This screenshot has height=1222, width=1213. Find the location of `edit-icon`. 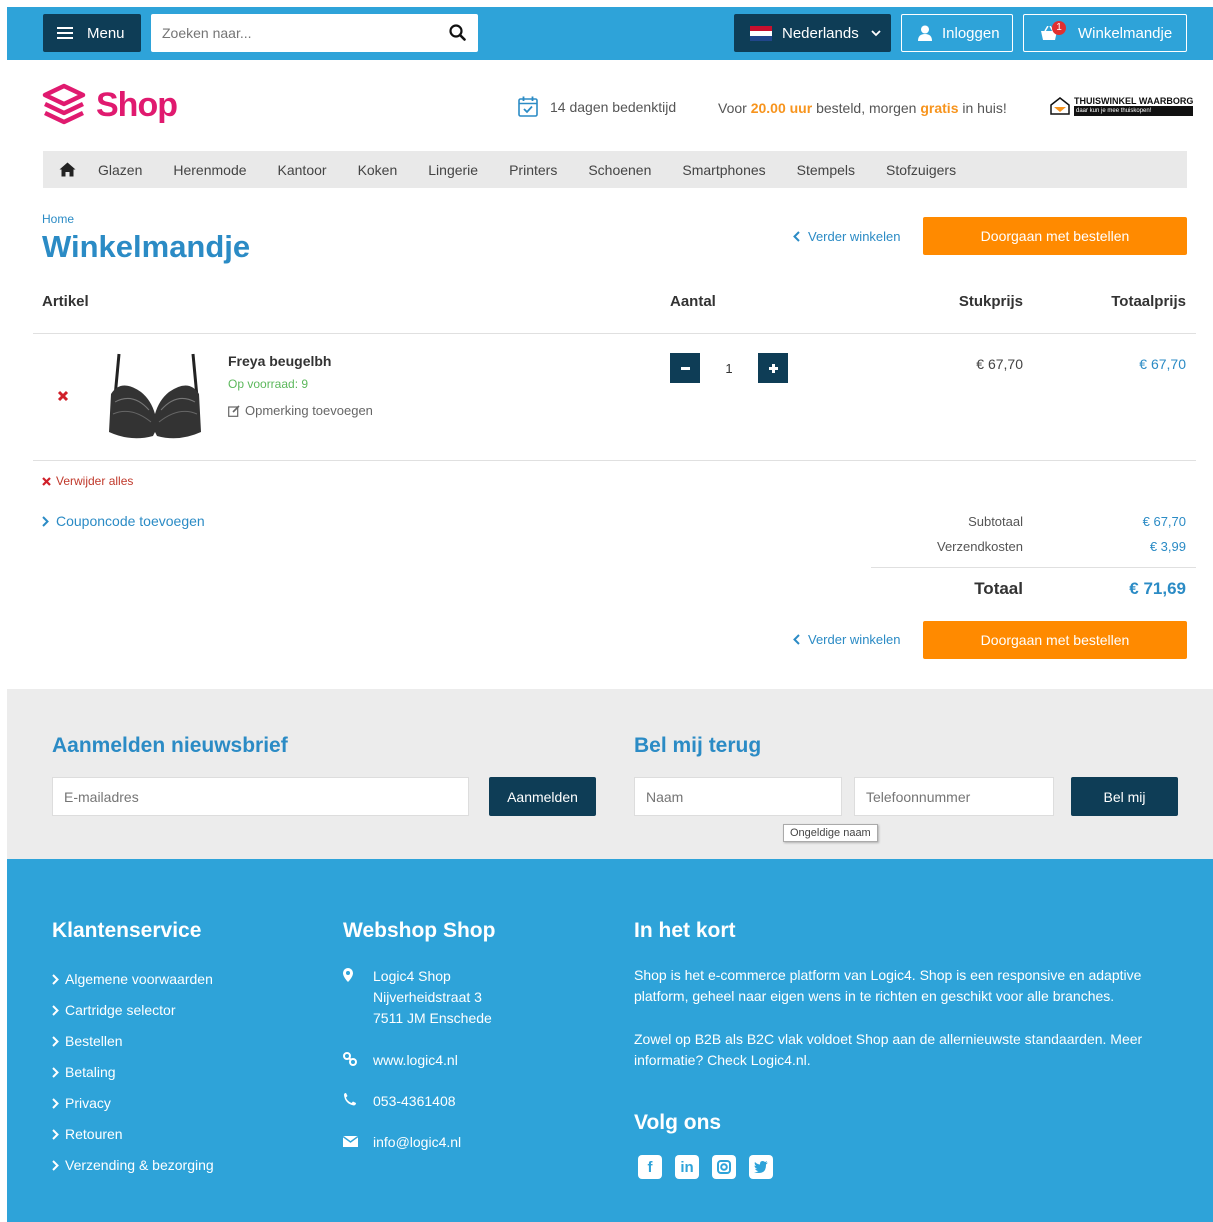

edit-icon is located at coordinates (234, 410).